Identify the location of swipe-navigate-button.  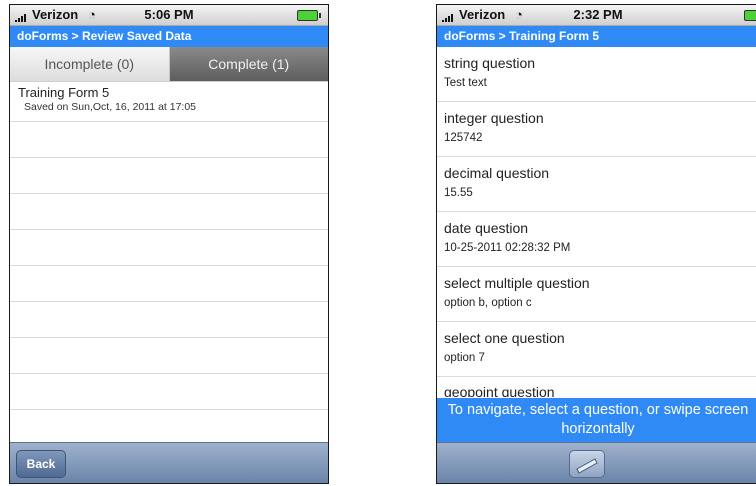
(587, 464).